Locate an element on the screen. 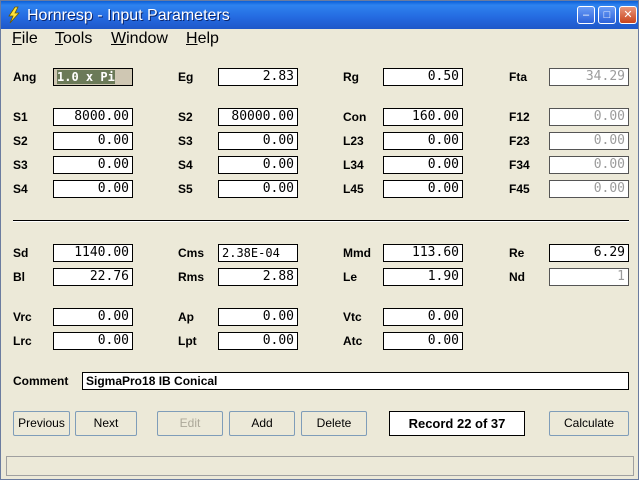  field-l45: 0.00 is located at coordinates (423, 189).